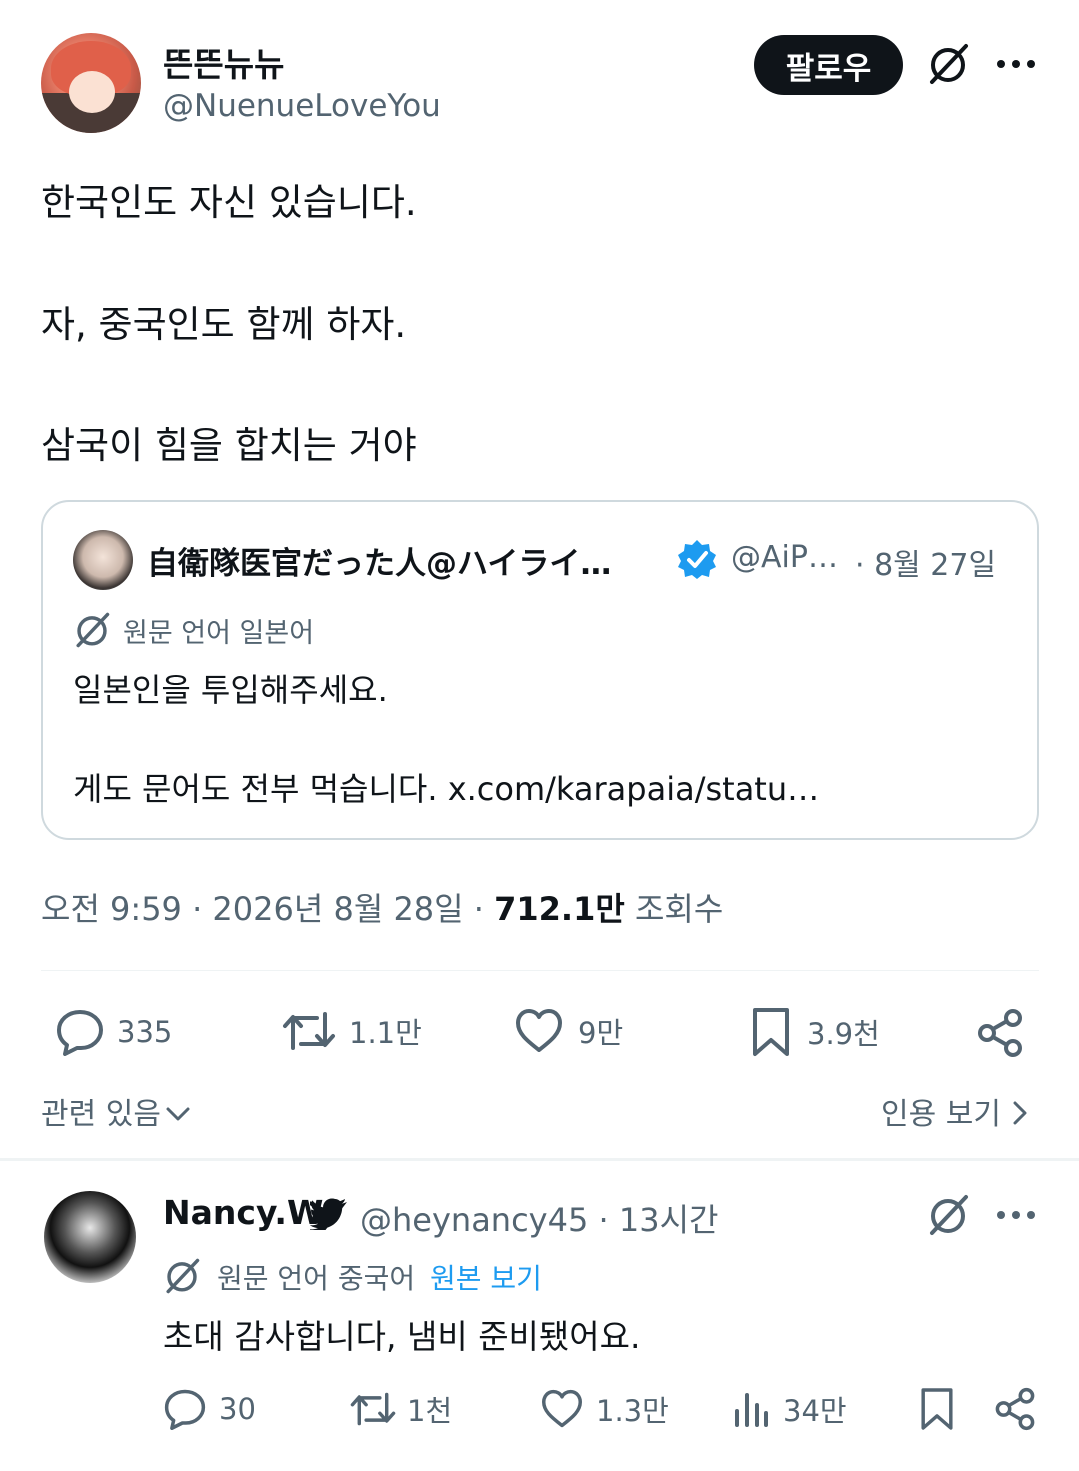 The height and width of the screenshot is (1471, 1079). Describe the element at coordinates (229, 445) in the screenshot. I see `tweet-text-line-3: 삼국이 힘을 합치는 거야` at that location.